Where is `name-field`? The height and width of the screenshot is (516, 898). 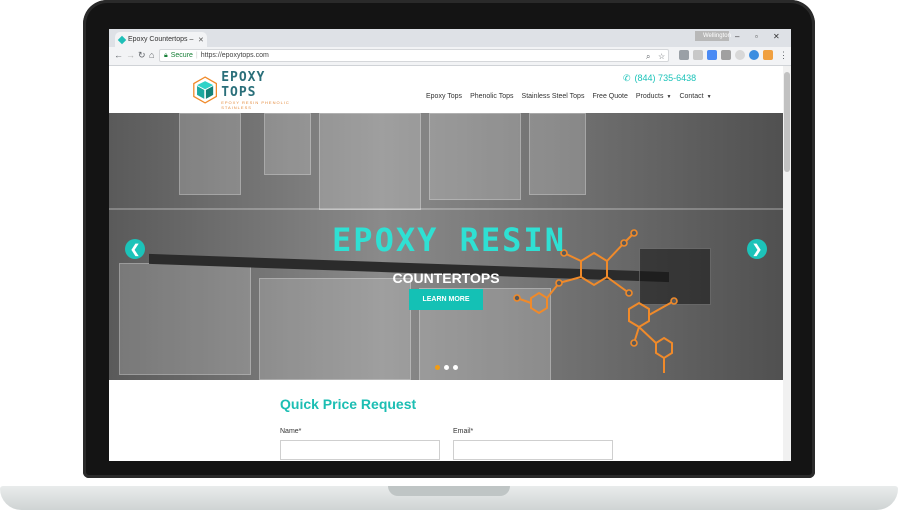
name-field is located at coordinates (360, 450).